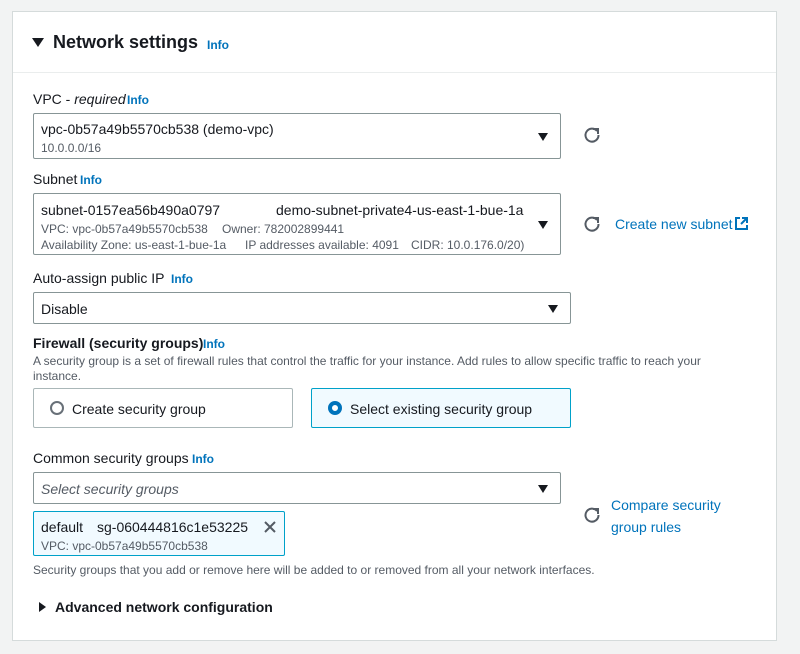 The image size is (800, 654). I want to click on security-groups-select: Select security groups, so click(297, 488).